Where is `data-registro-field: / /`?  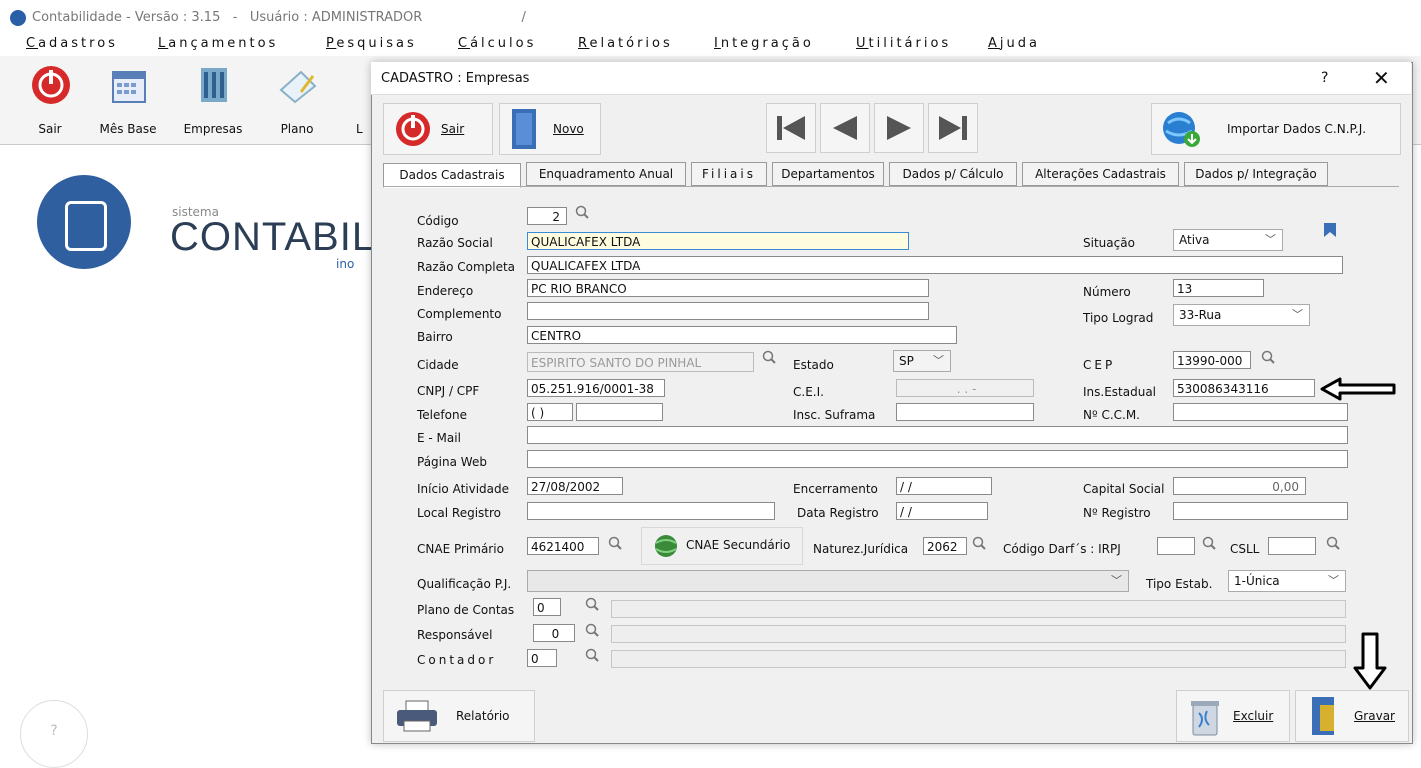 data-registro-field: / / is located at coordinates (942, 511).